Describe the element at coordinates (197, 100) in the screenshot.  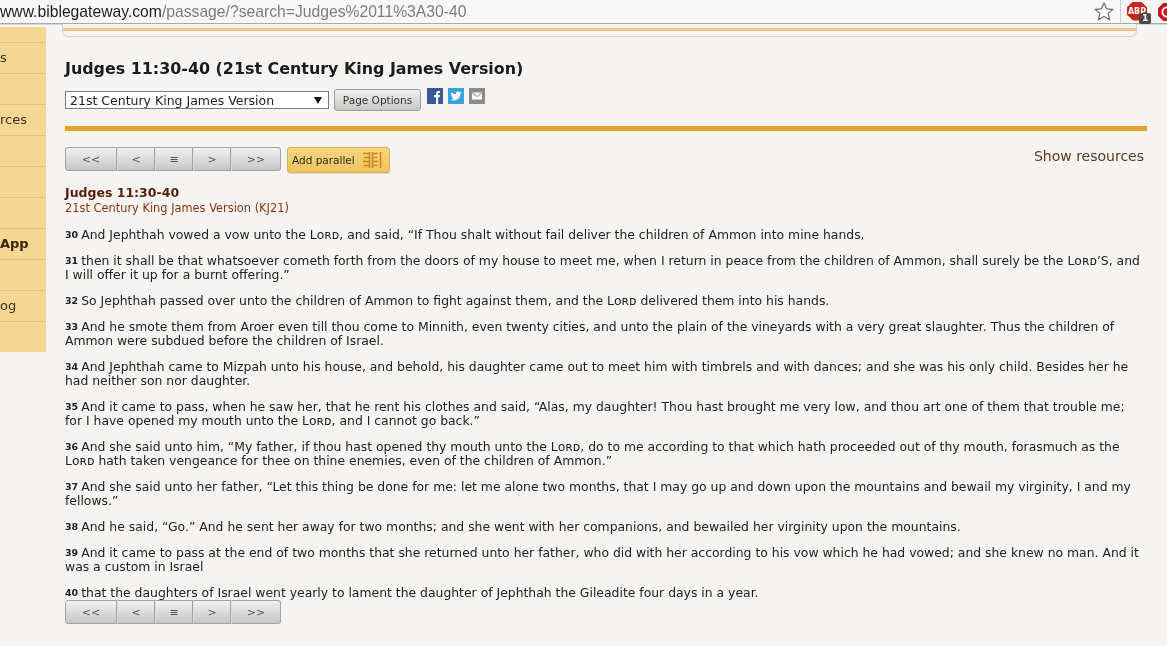
I see `version-select: 21st Century King James Version` at that location.